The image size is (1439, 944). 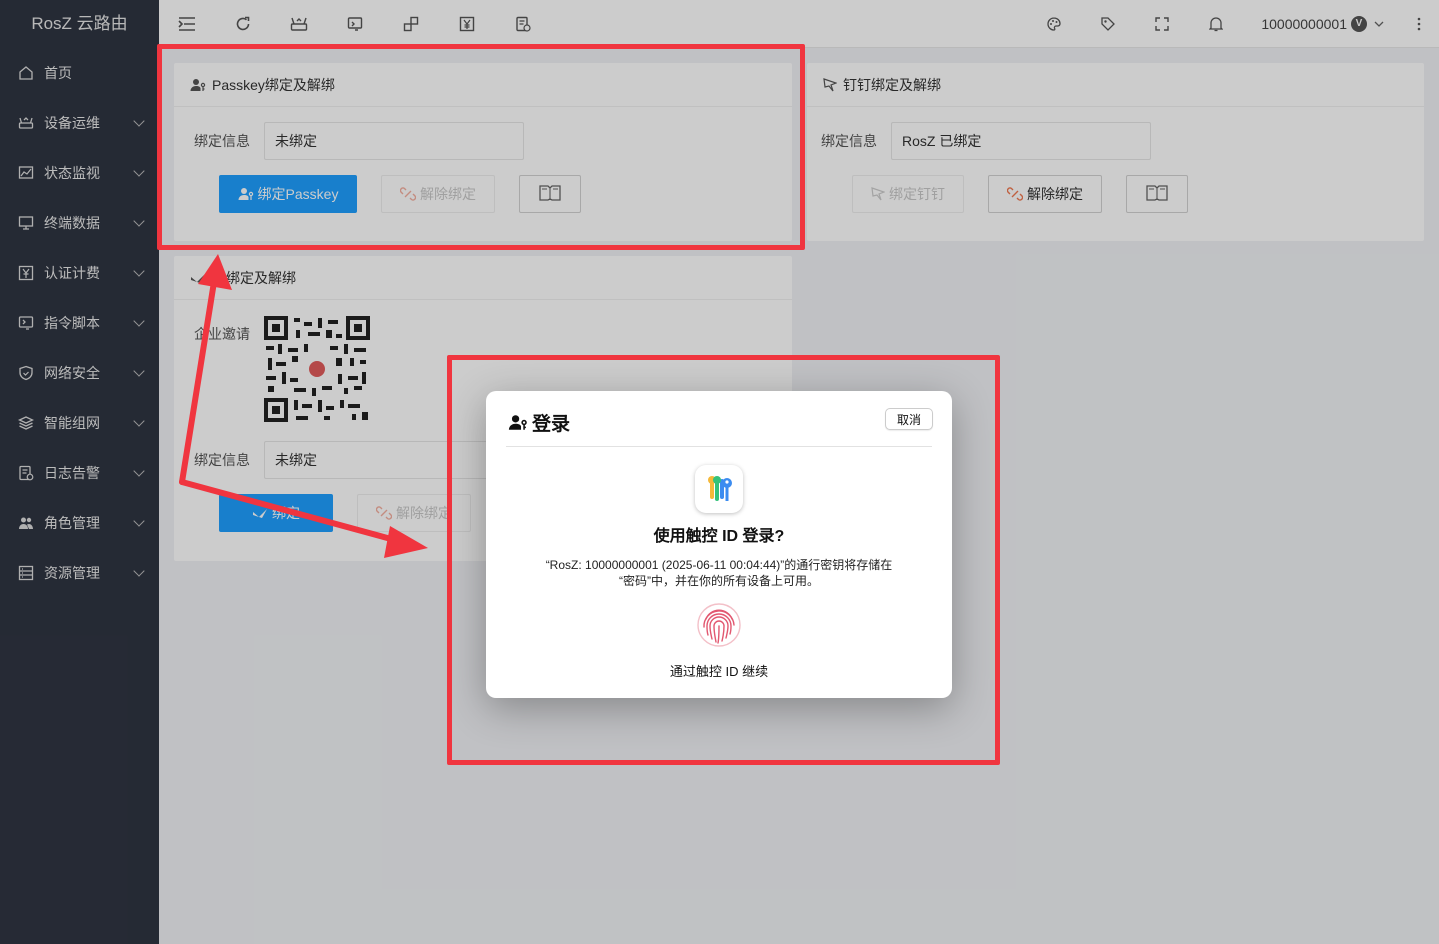 What do you see at coordinates (719, 489) in the screenshot?
I see `passwords-app-icon` at bounding box center [719, 489].